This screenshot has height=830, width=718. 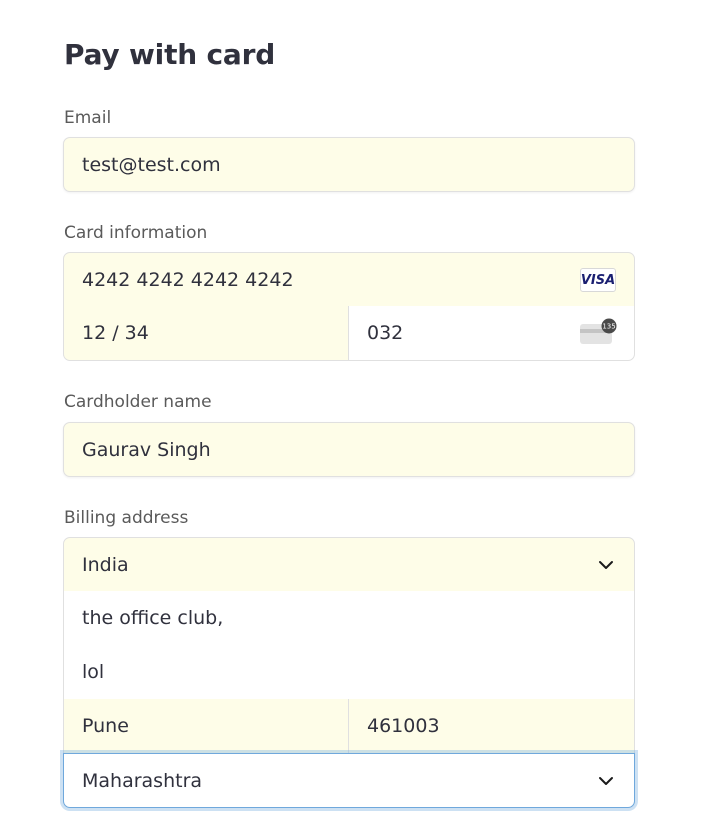 I want to click on card-cvc-value: 032, so click(x=385, y=333).